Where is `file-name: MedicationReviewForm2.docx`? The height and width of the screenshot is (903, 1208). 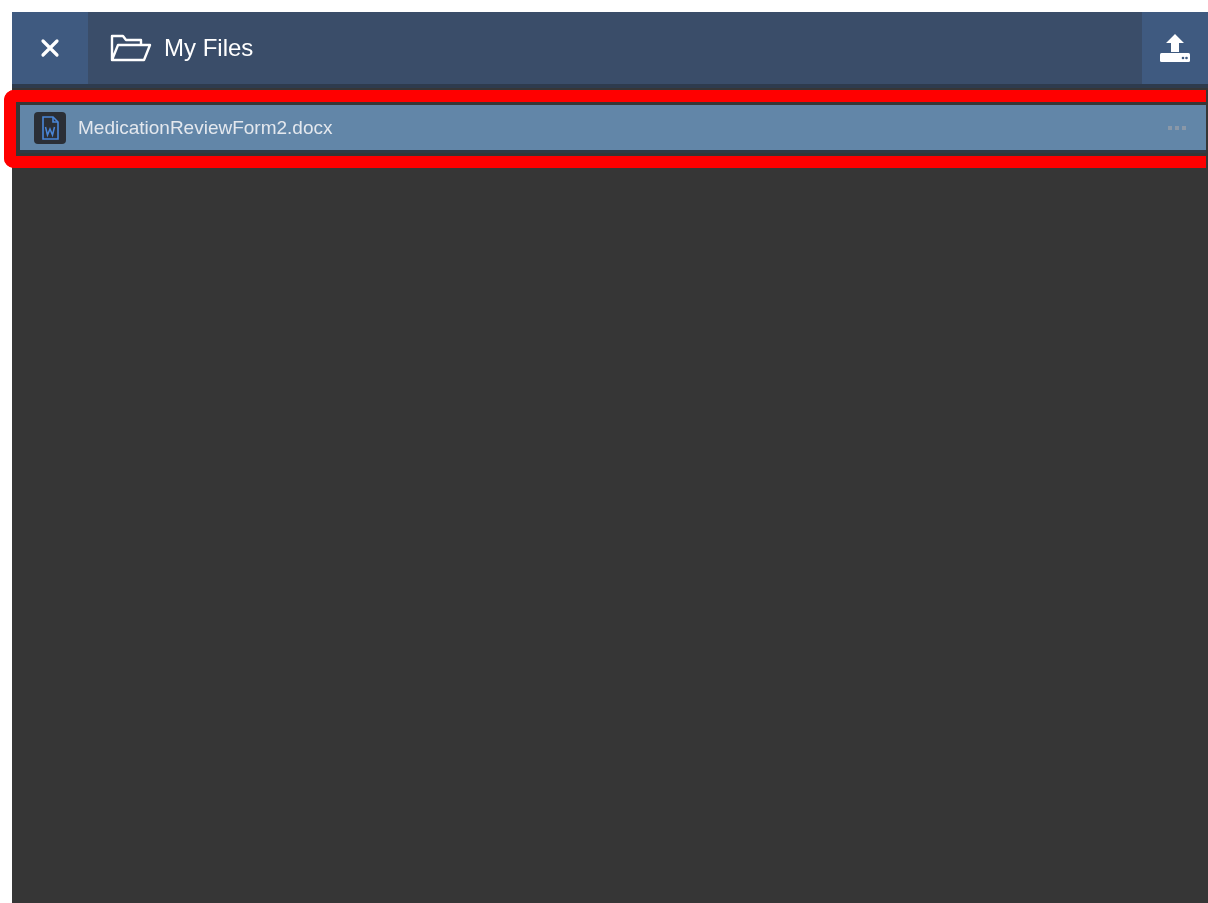 file-name: MedicationReviewForm2.docx is located at coordinates (206, 127).